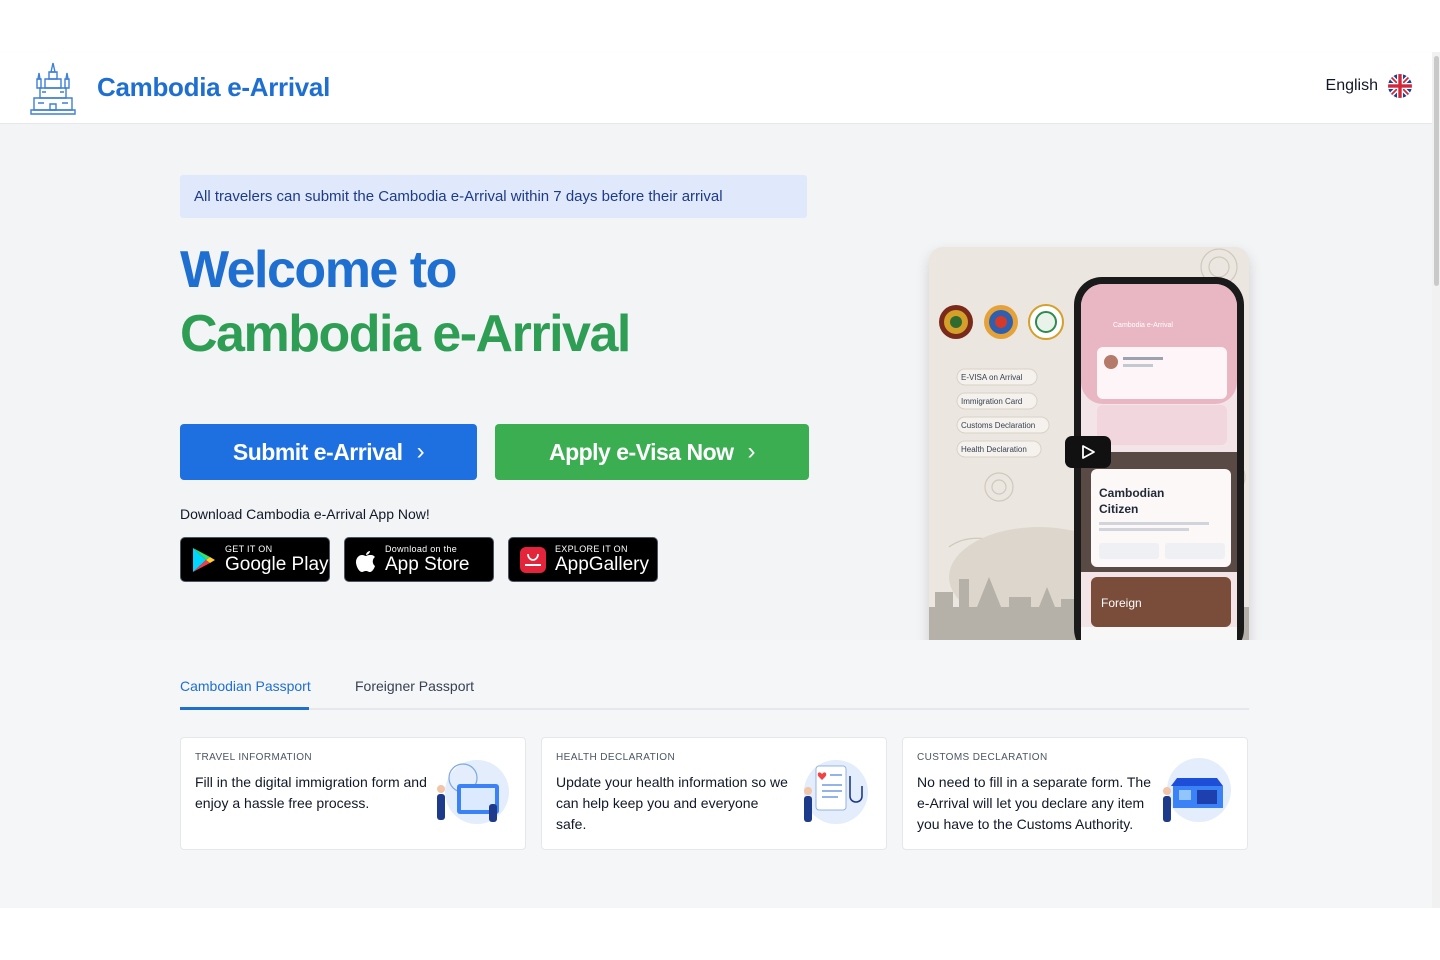 The width and height of the screenshot is (1440, 960). What do you see at coordinates (714, 709) in the screenshot?
I see `tabs-divider` at bounding box center [714, 709].